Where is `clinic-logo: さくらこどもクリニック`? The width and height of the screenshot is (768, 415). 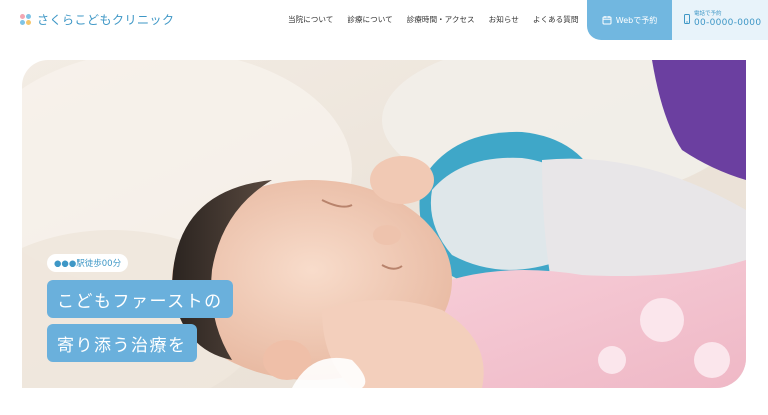
clinic-logo: さくらこどもクリニック is located at coordinates (97, 19).